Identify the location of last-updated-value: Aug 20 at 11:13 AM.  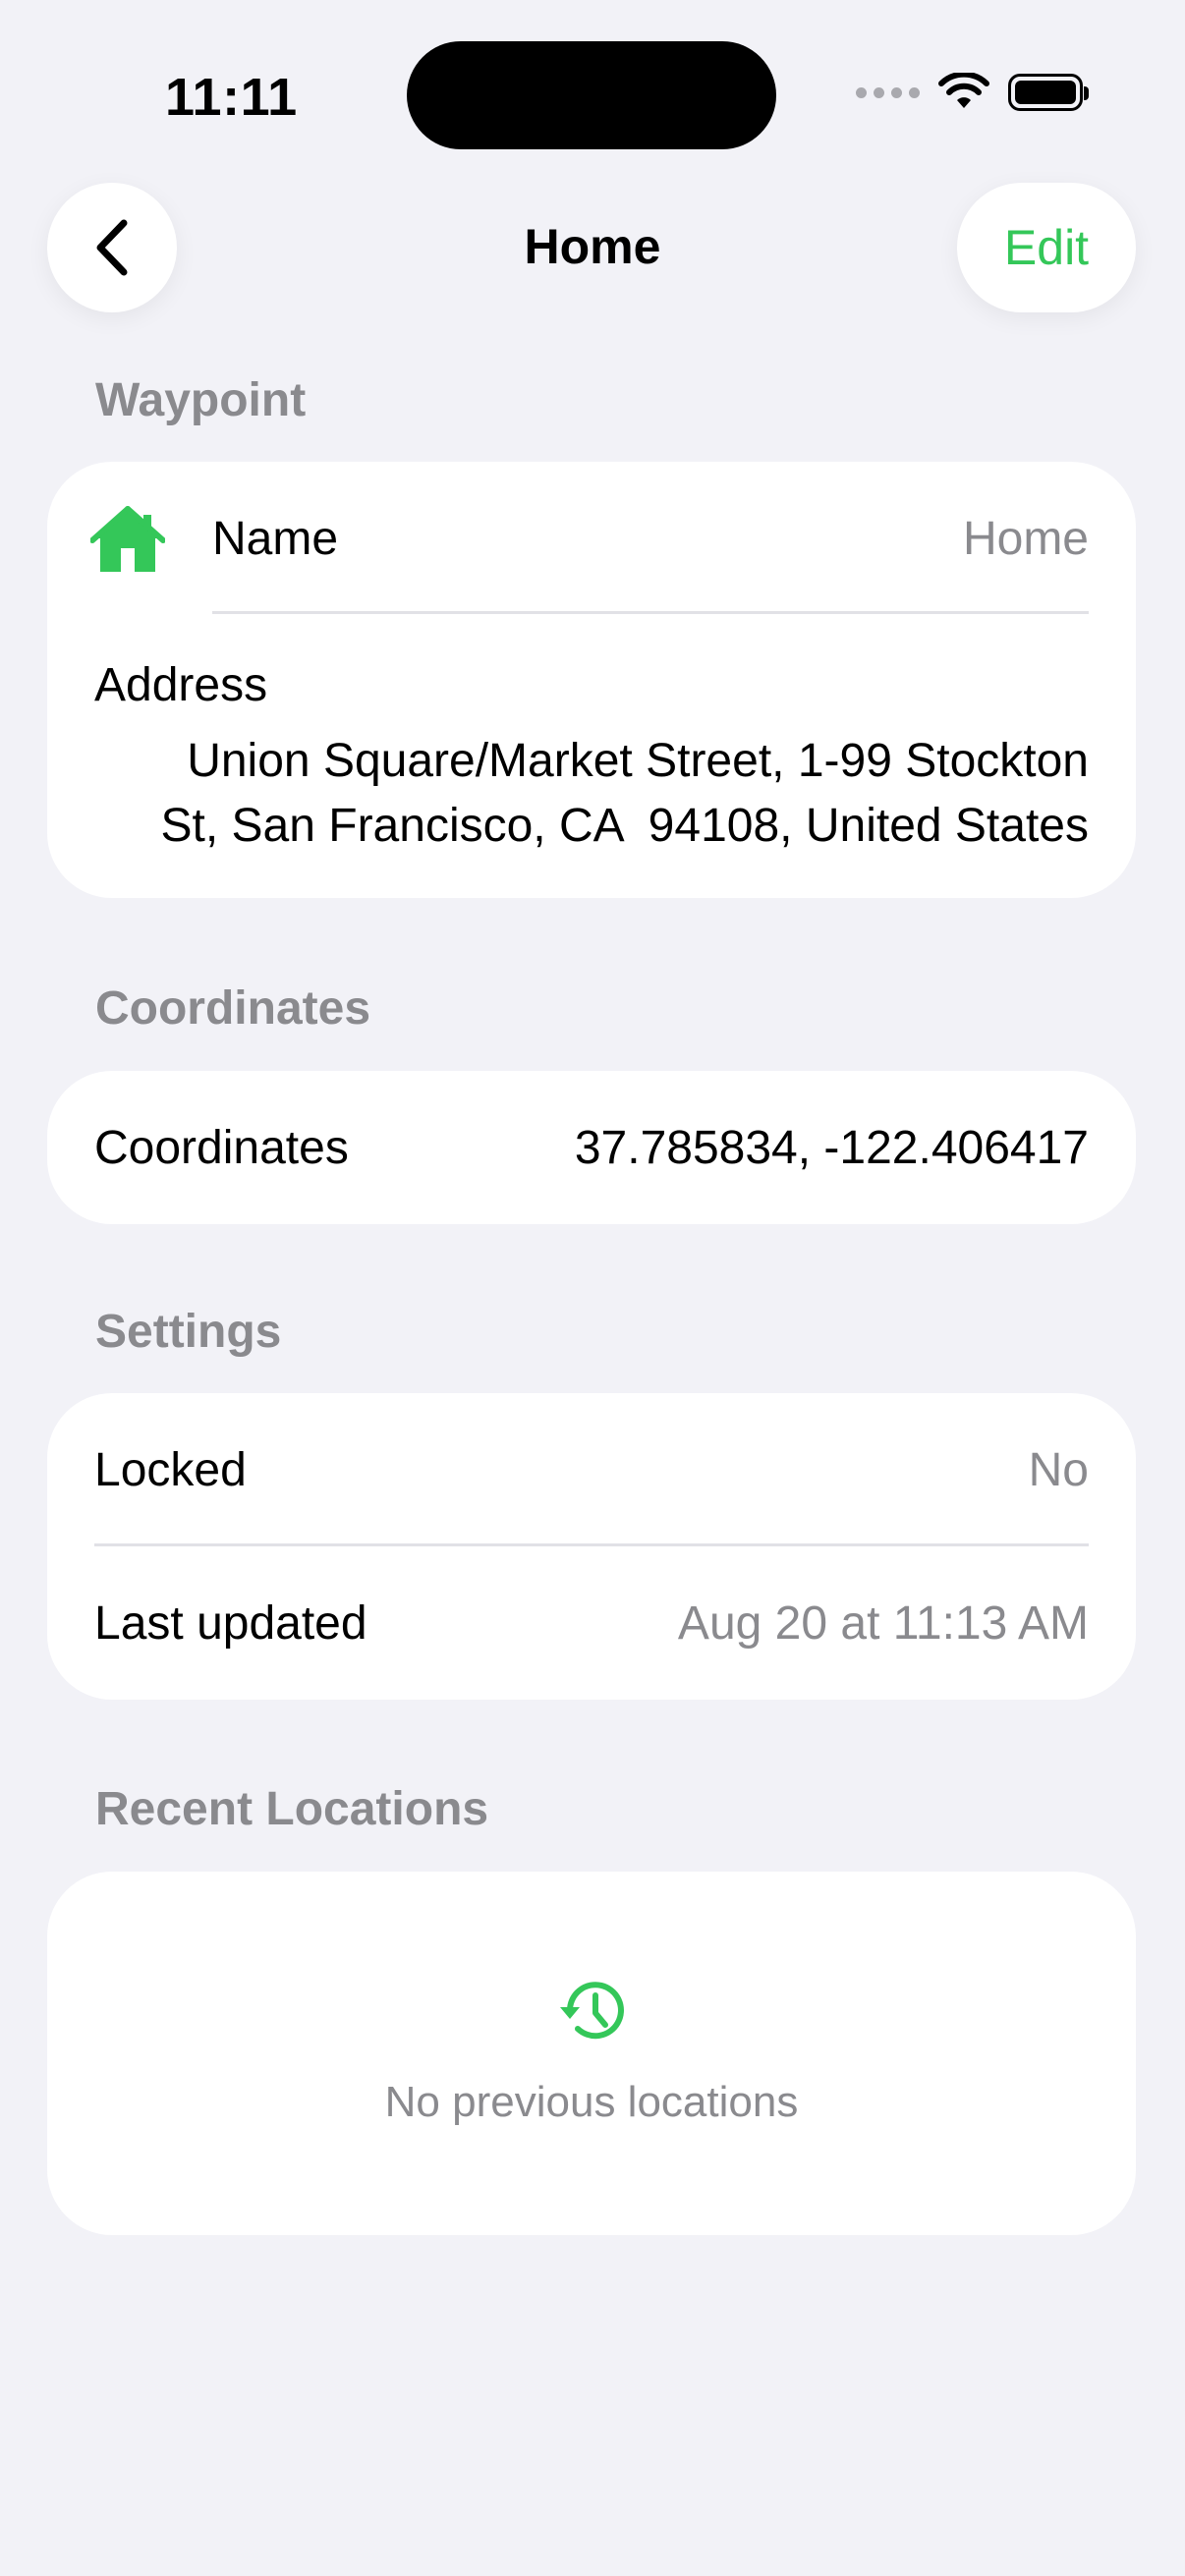
(883, 1623).